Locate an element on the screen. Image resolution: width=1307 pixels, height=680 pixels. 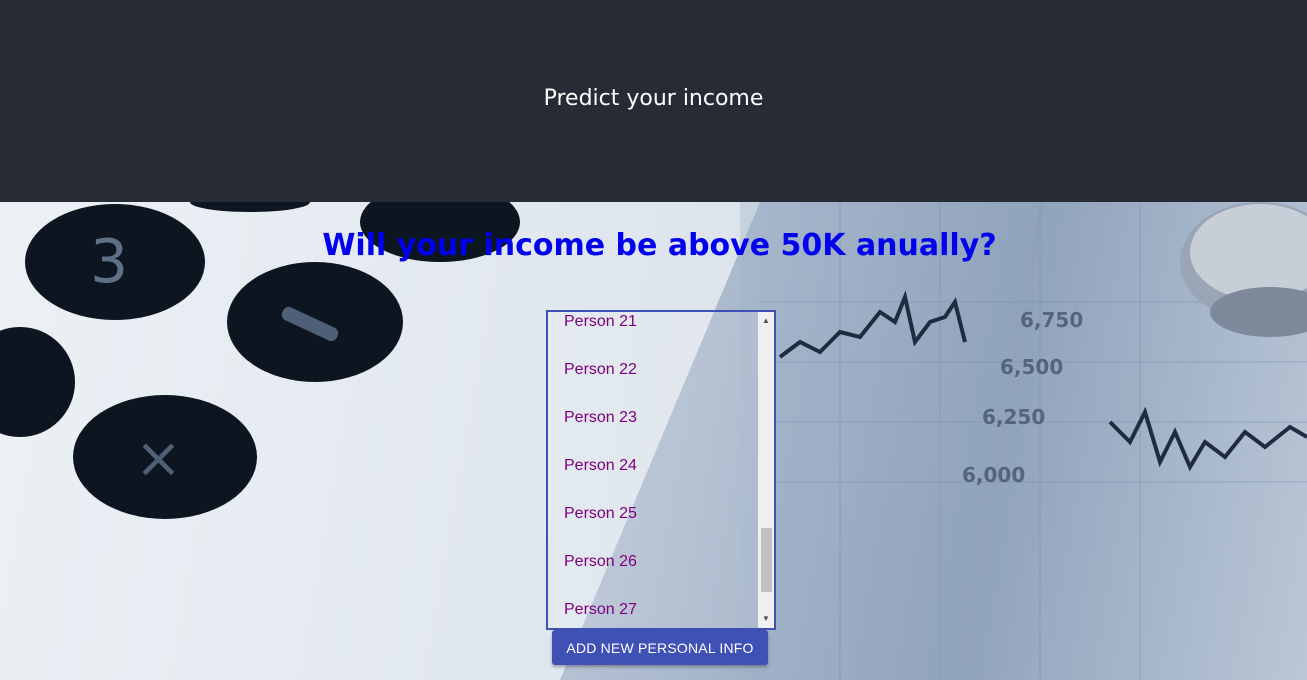
list-item: Person 26 is located at coordinates (653, 562).